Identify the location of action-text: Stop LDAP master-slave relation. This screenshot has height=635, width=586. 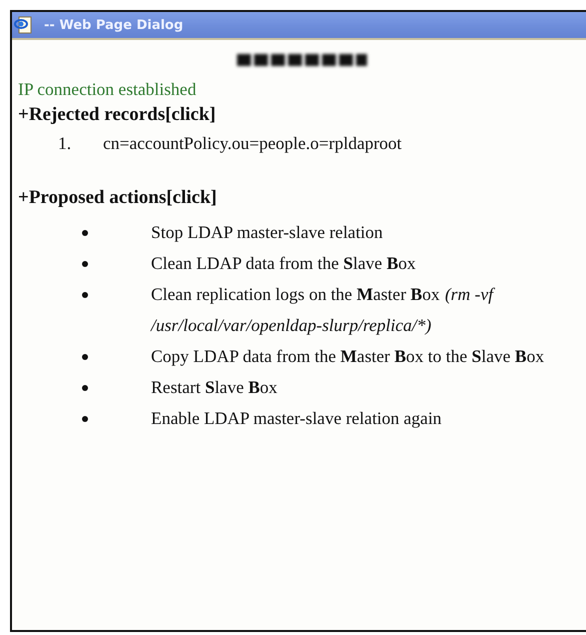
(267, 232).